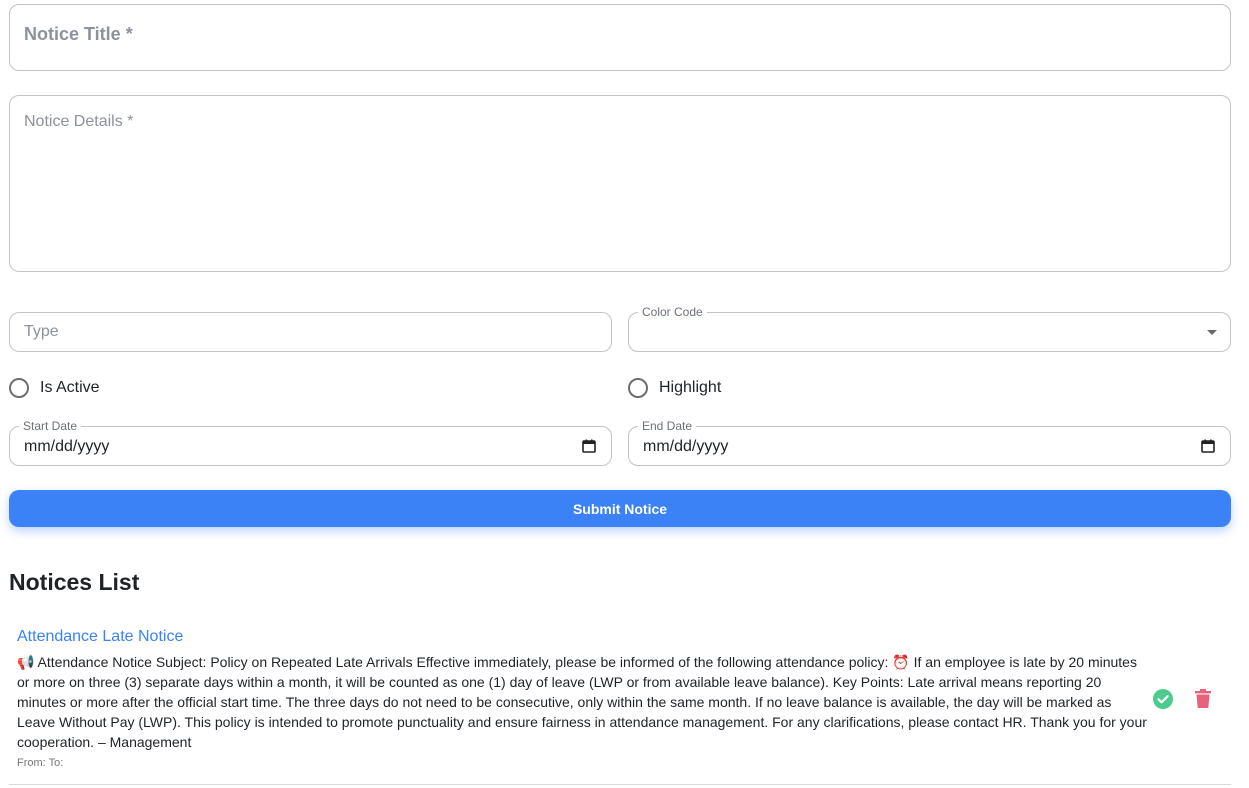 Image resolution: width=1249 pixels, height=788 pixels. Describe the element at coordinates (50, 426) in the screenshot. I see `start-date-label: Start Date` at that location.